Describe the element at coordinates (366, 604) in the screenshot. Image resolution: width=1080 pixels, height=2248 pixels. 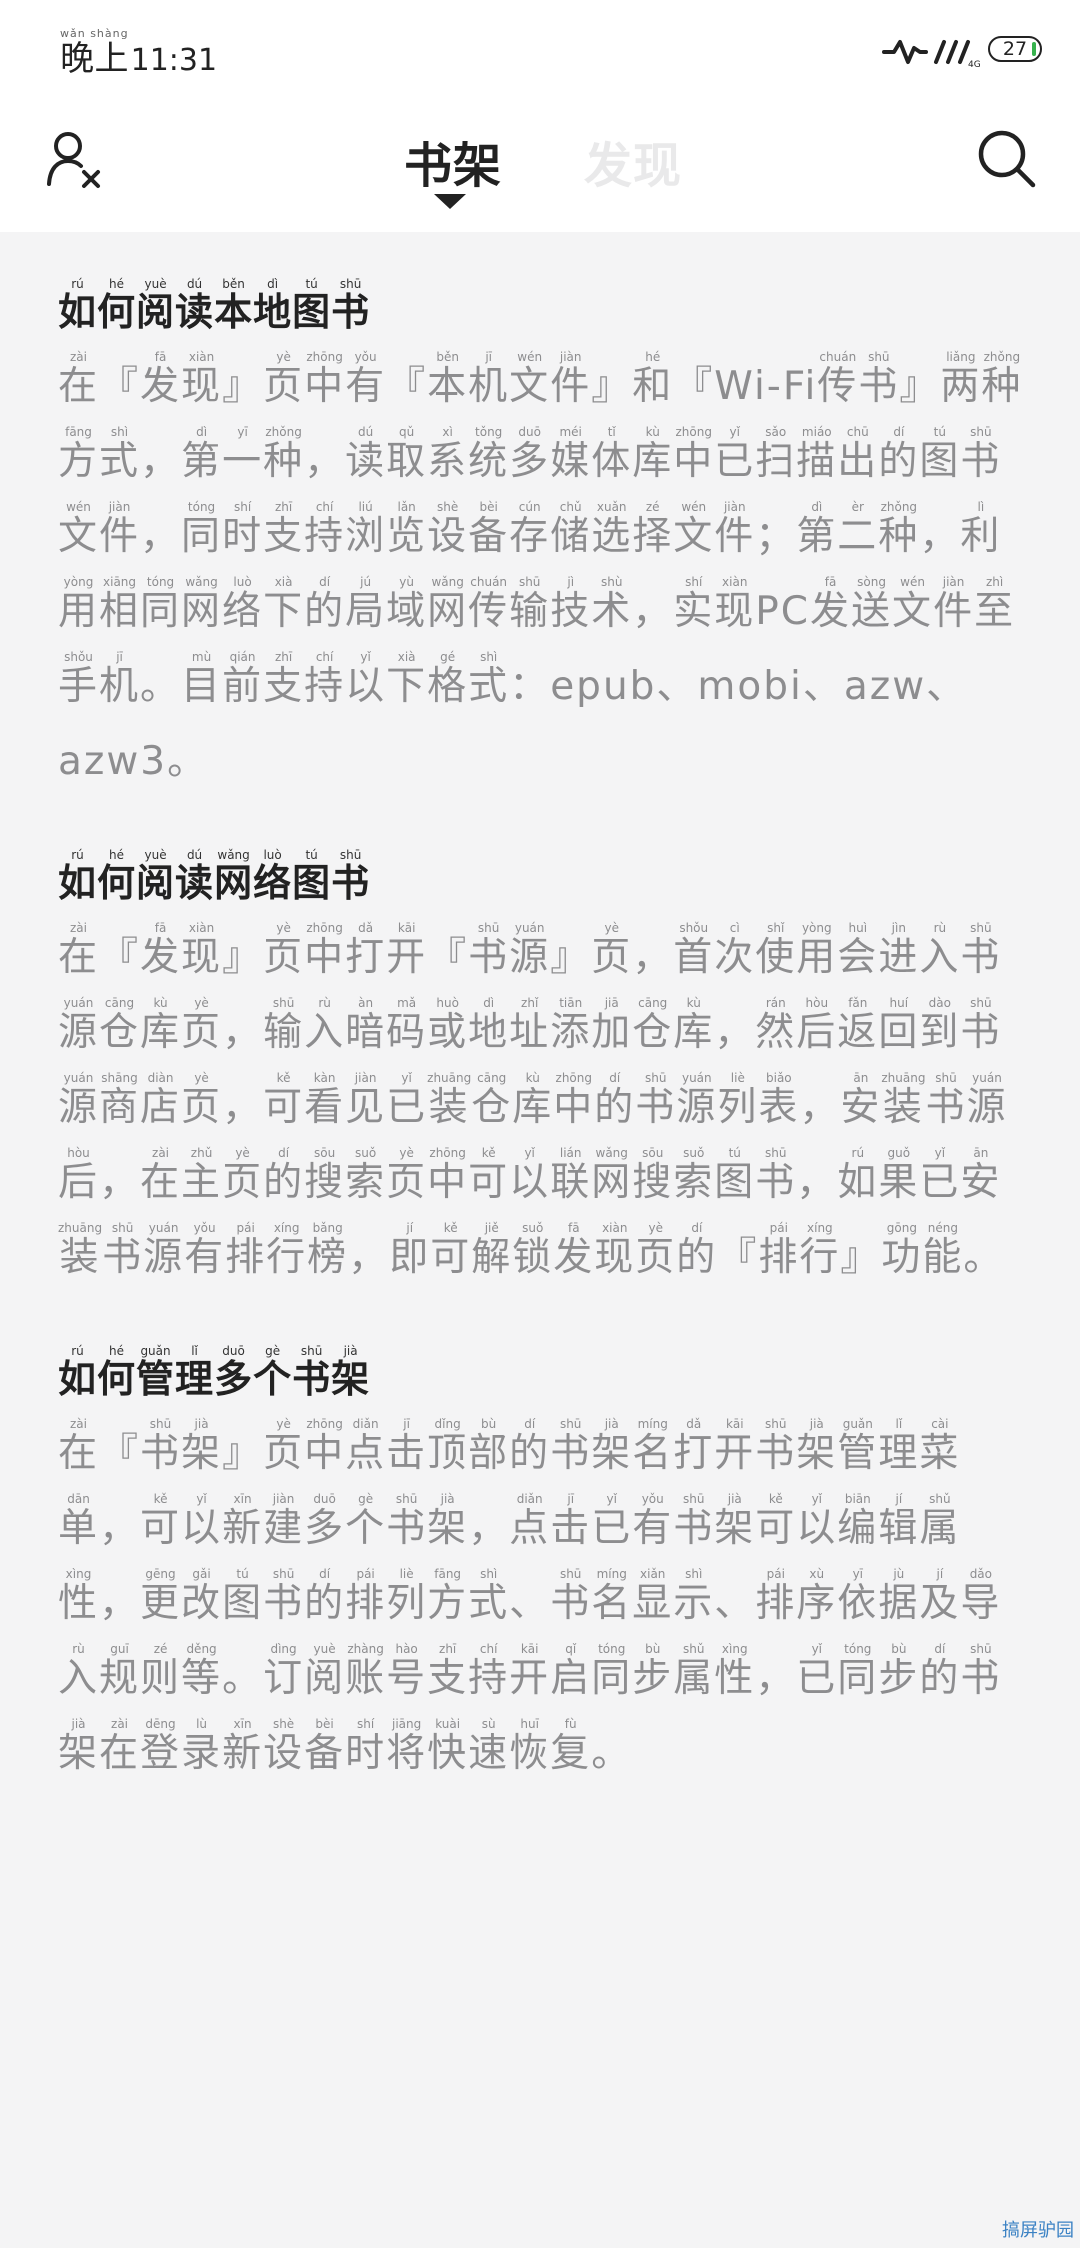
I see `ruby-char: 局jú` at that location.